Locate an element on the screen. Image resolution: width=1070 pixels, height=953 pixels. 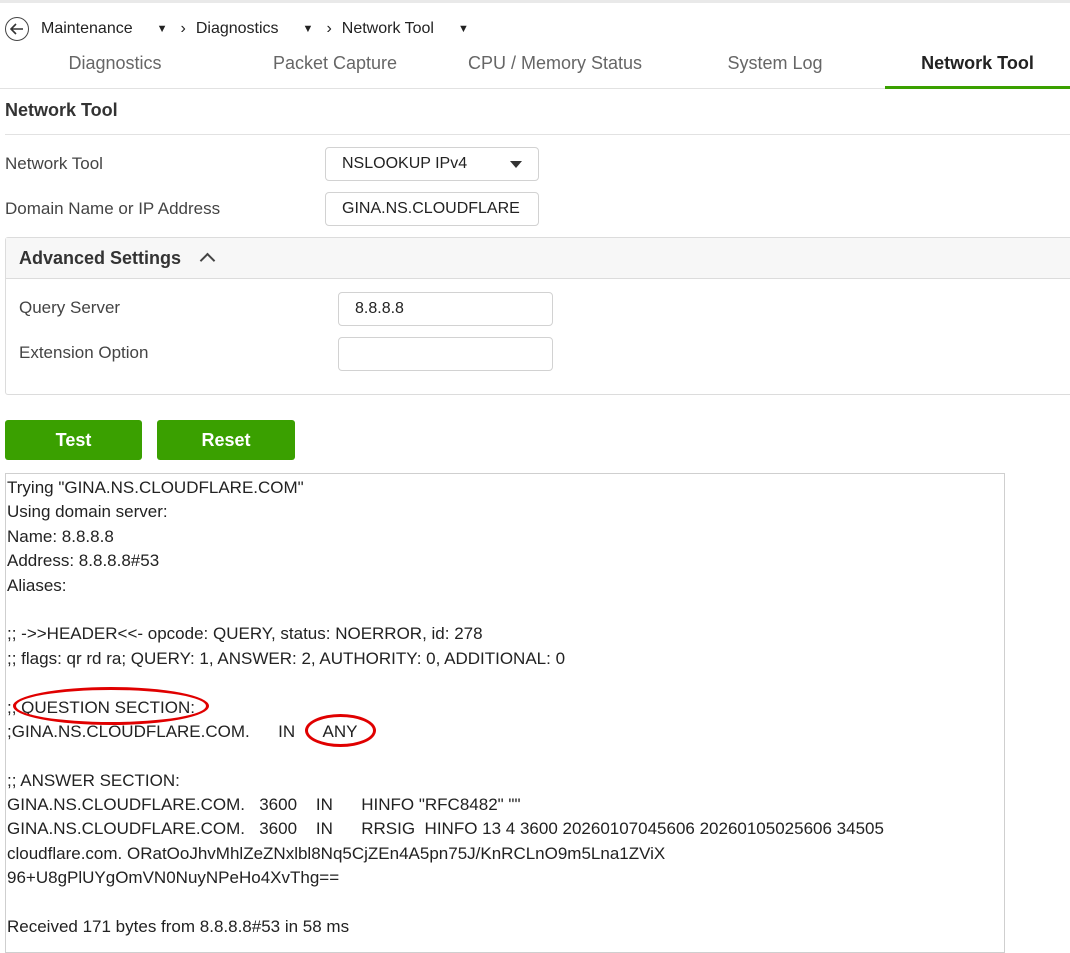
chevron-down-icon is located at coordinates (516, 164).